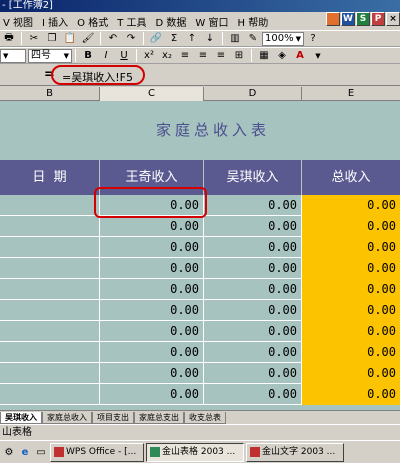  What do you see at coordinates (363, 19) in the screenshot?
I see `app-icon-sheet: S` at bounding box center [363, 19].